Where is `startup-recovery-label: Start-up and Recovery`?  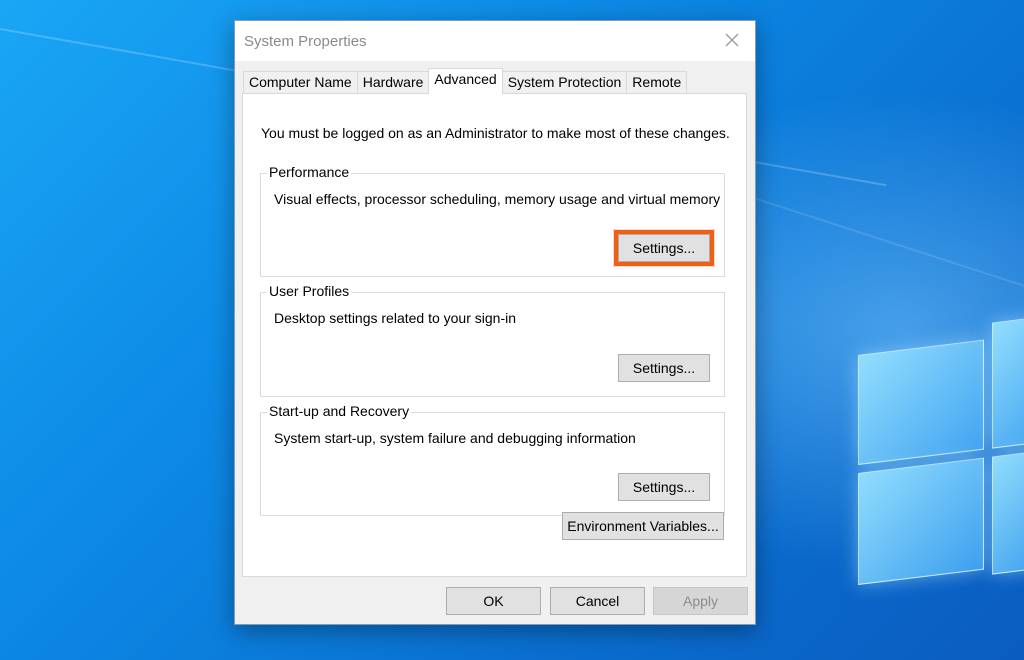
startup-recovery-label: Start-up and Recovery is located at coordinates (339, 411).